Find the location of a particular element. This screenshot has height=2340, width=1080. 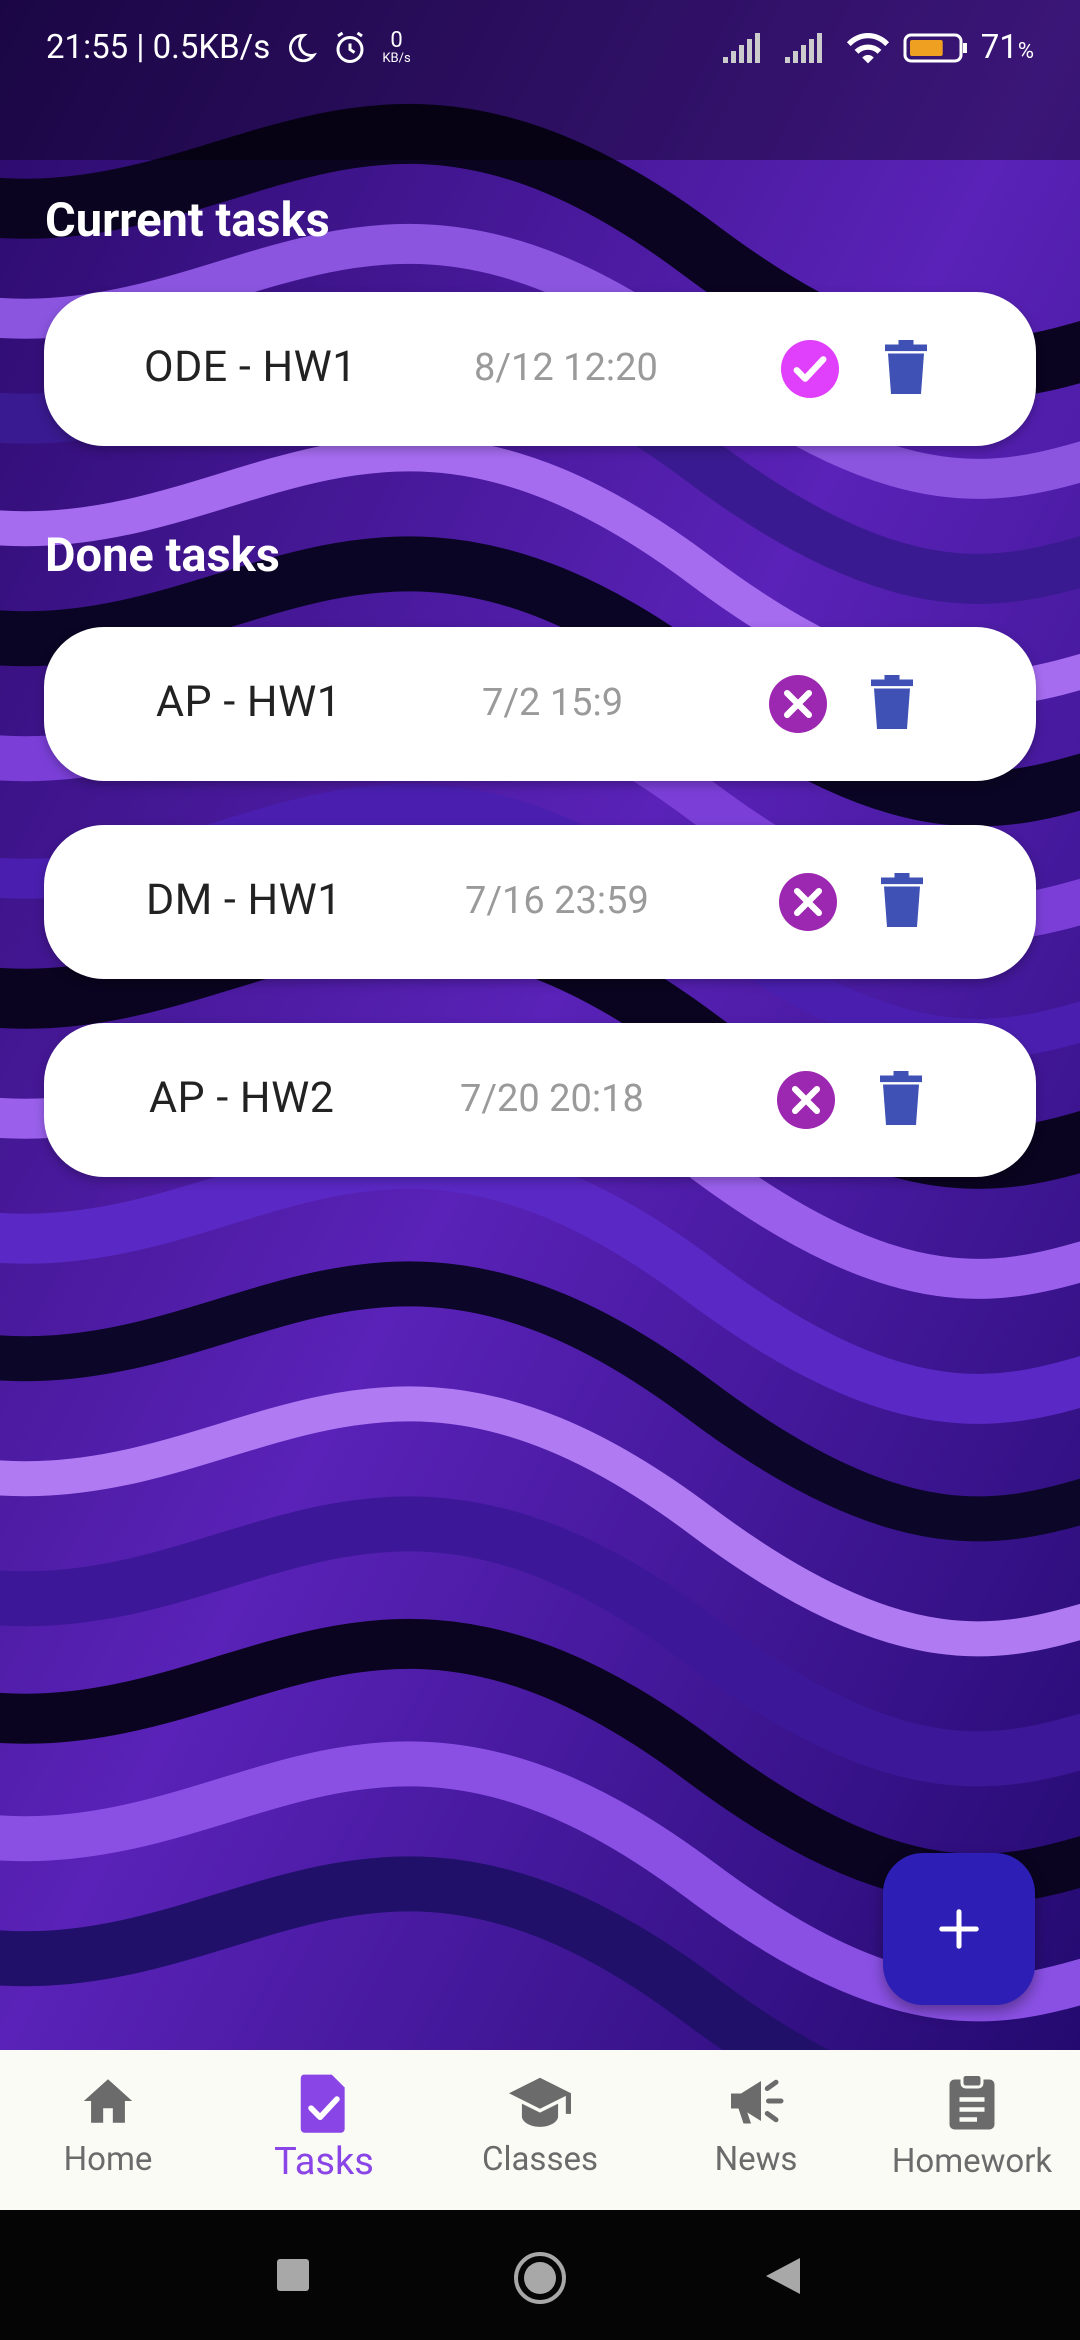

task-card-done-1: DM - HW1 7/16 23:59 is located at coordinates (540, 902).